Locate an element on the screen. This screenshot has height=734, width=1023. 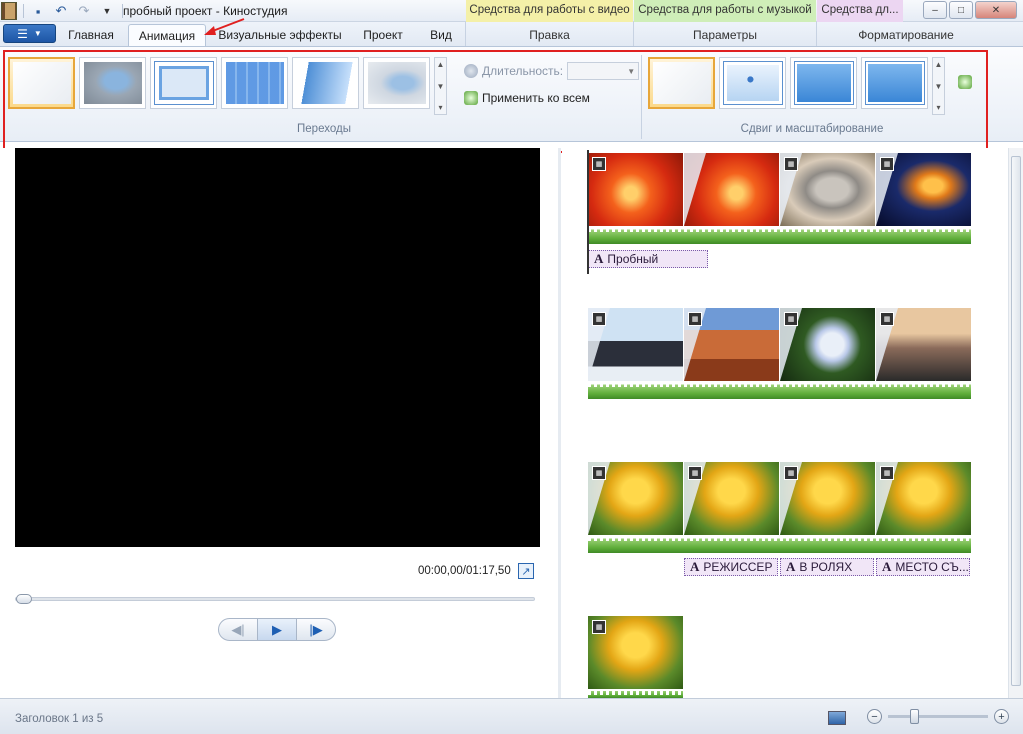
close-button: ✕ is located at coordinates (996, 10).